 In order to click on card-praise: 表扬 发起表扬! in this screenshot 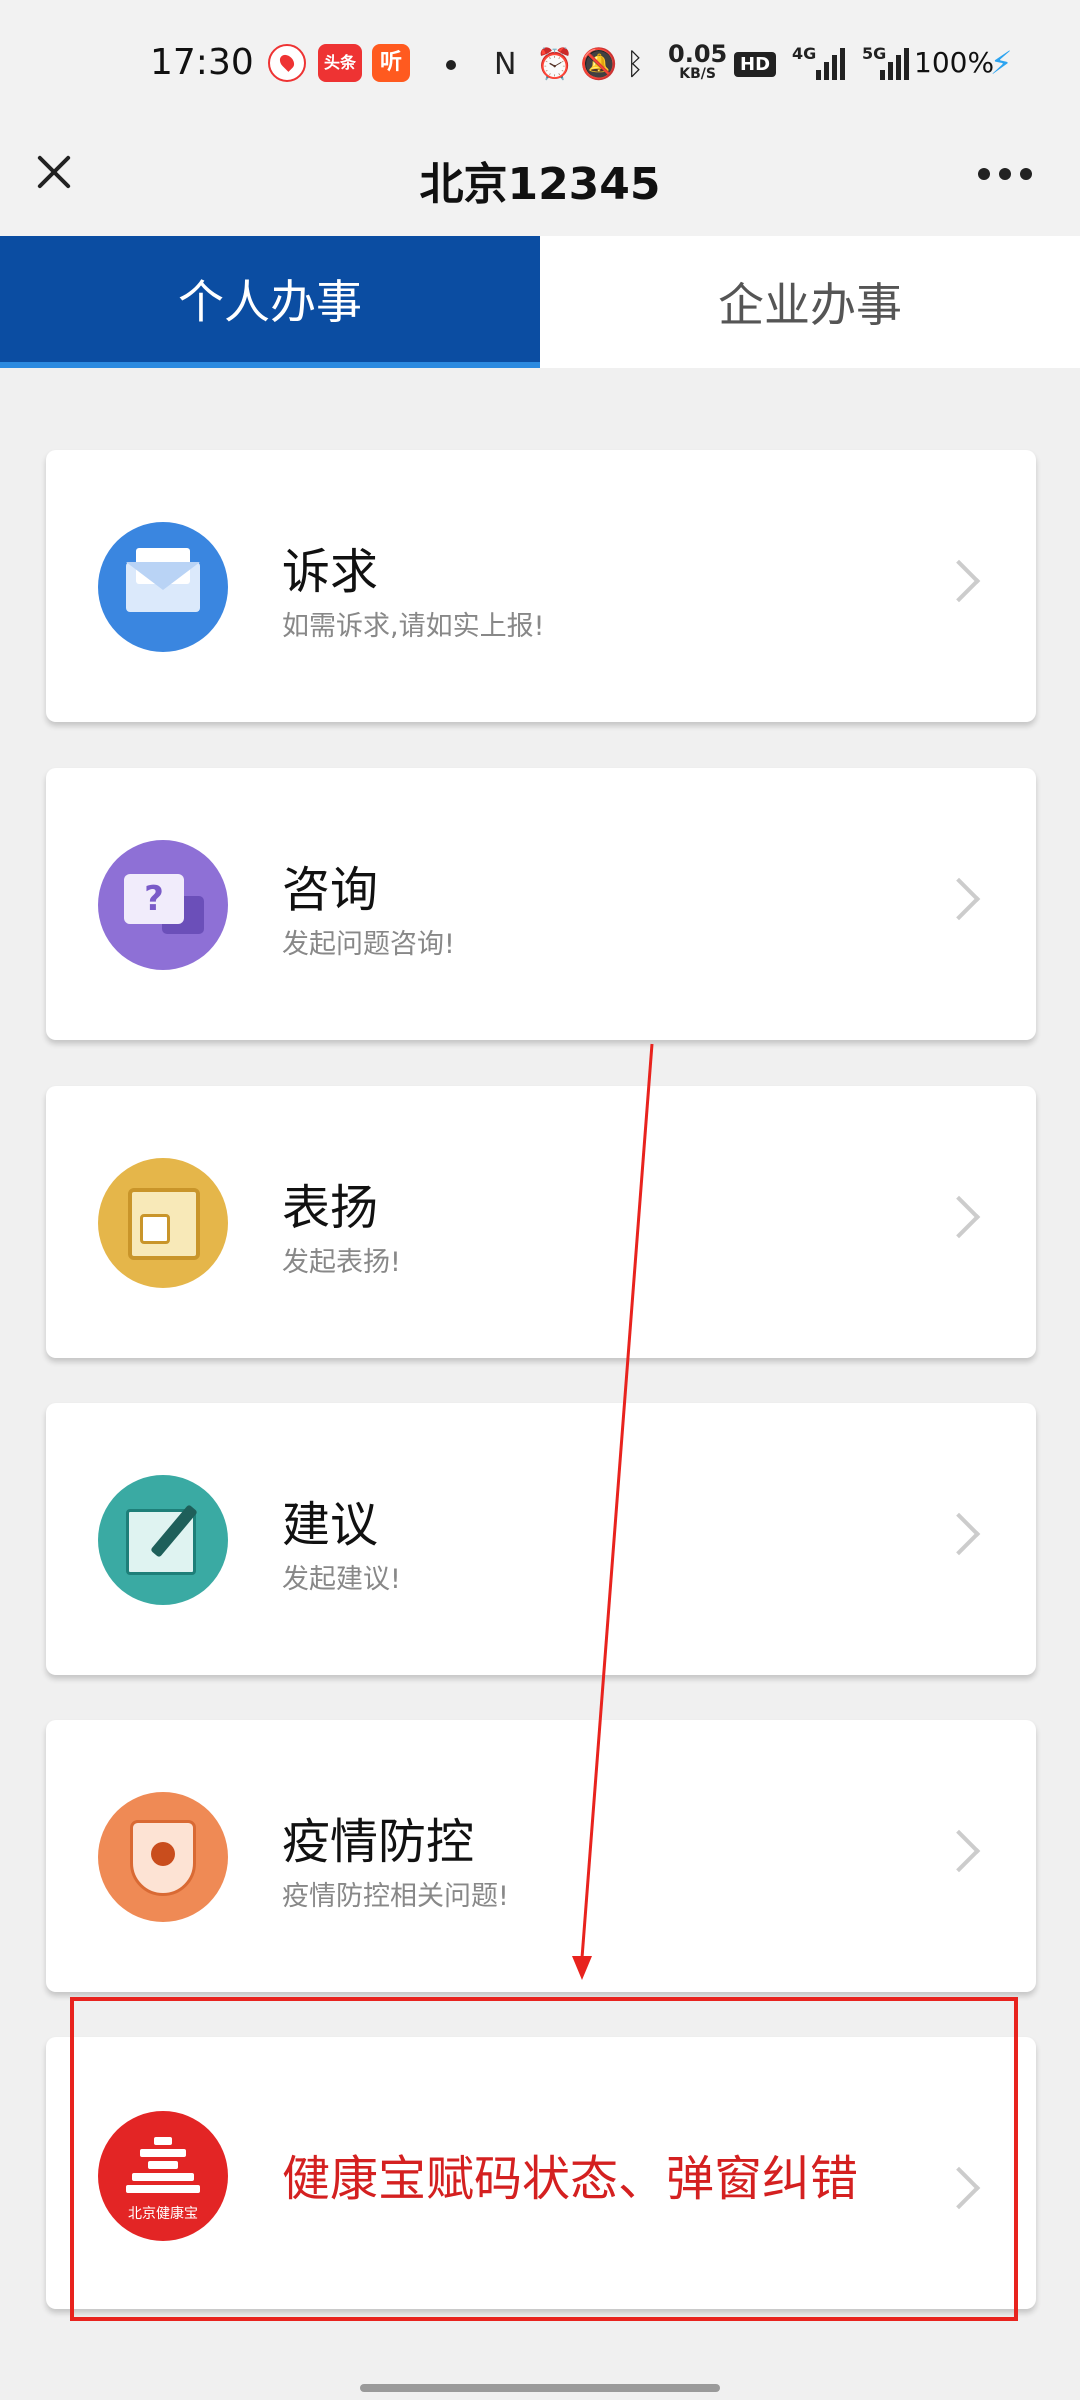, I will do `click(541, 1222)`.